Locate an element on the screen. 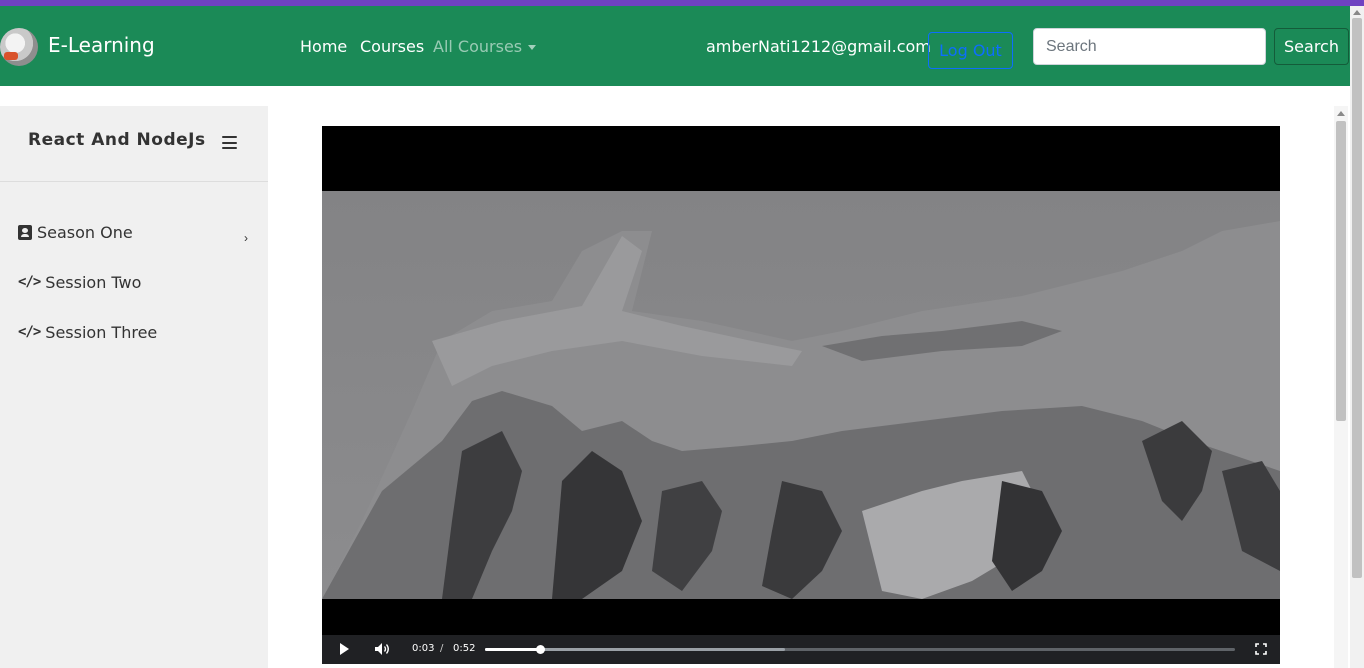 The height and width of the screenshot is (668, 1364). nav-all-courses-label: All Courses is located at coordinates (478, 46).